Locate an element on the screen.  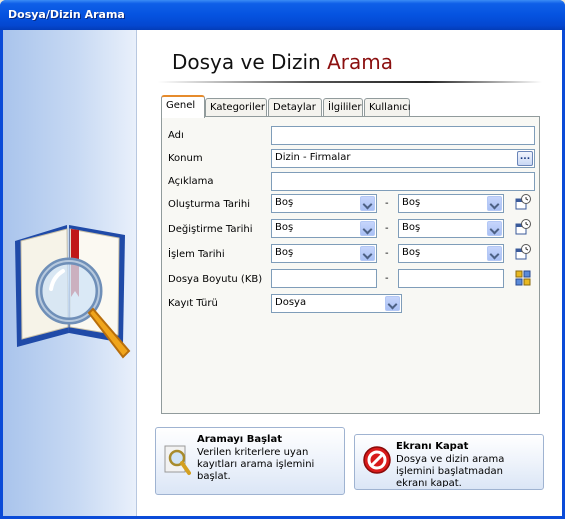
page-title-main: Dosya ve Dizin is located at coordinates (246, 62).